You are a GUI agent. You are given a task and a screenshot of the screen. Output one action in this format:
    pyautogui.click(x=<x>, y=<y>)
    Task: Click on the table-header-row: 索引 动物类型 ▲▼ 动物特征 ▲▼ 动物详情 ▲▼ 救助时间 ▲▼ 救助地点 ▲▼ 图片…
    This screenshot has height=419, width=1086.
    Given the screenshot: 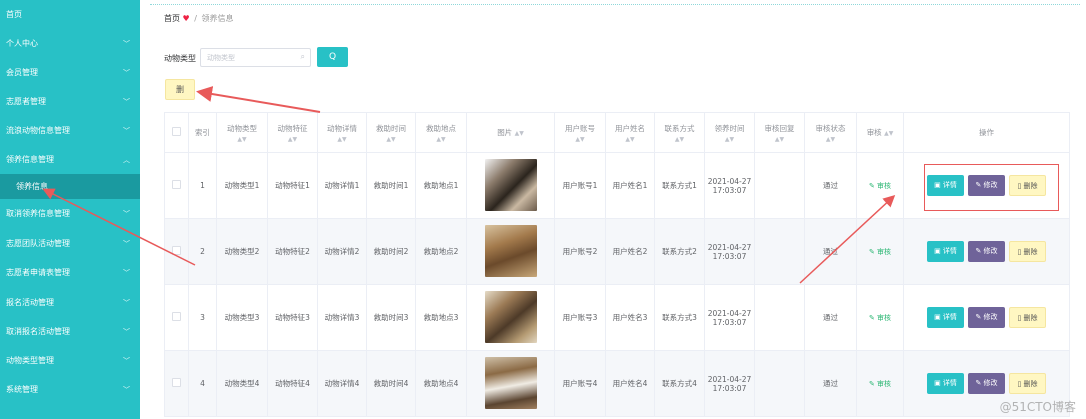 What is the action you would take?
    pyautogui.click(x=617, y=132)
    